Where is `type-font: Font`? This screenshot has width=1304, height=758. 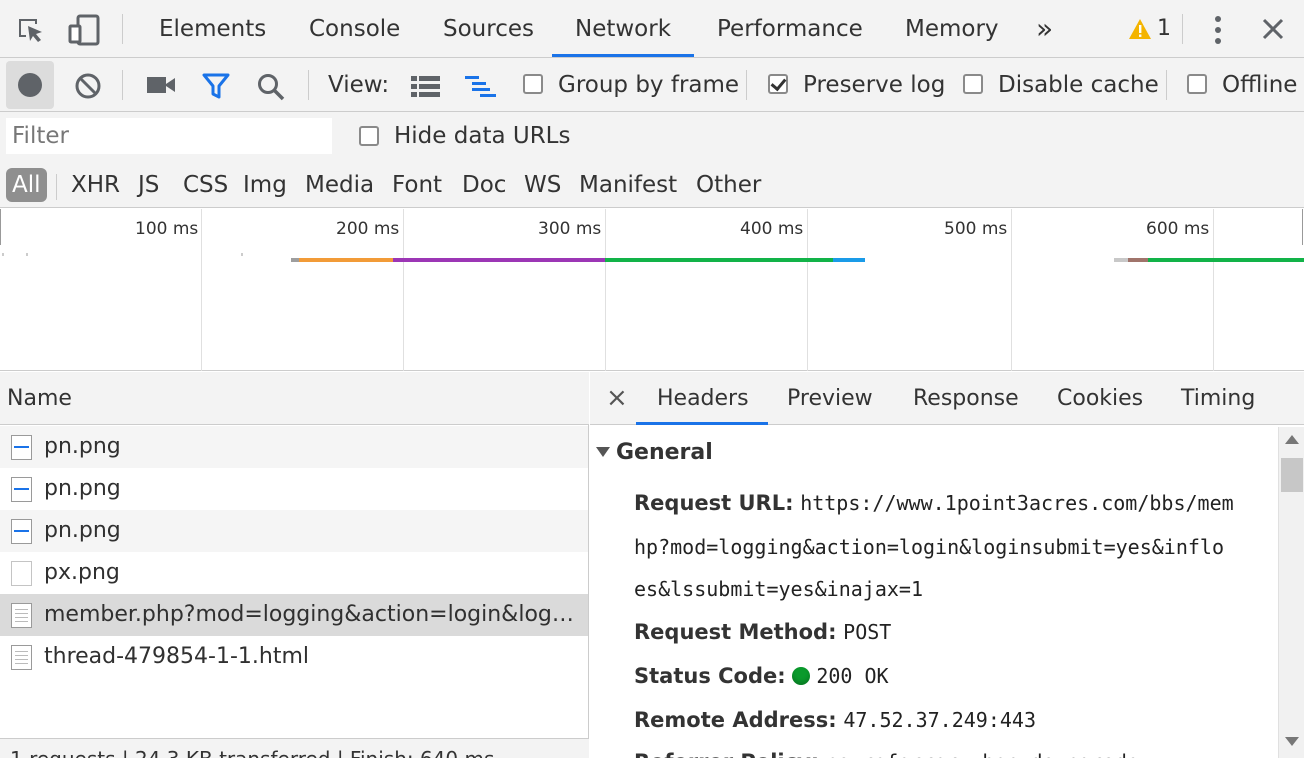
type-font: Font is located at coordinates (417, 185).